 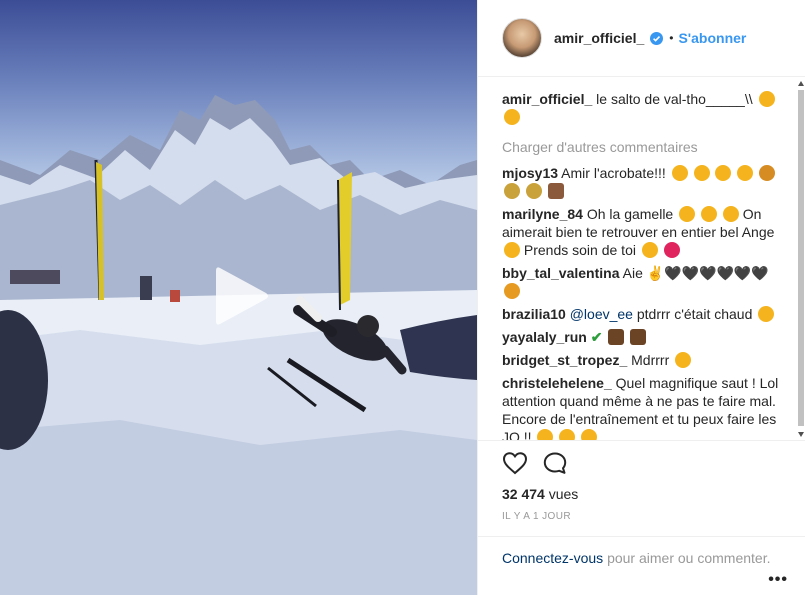 What do you see at coordinates (801, 84) in the screenshot?
I see `scroll-up-icon` at bounding box center [801, 84].